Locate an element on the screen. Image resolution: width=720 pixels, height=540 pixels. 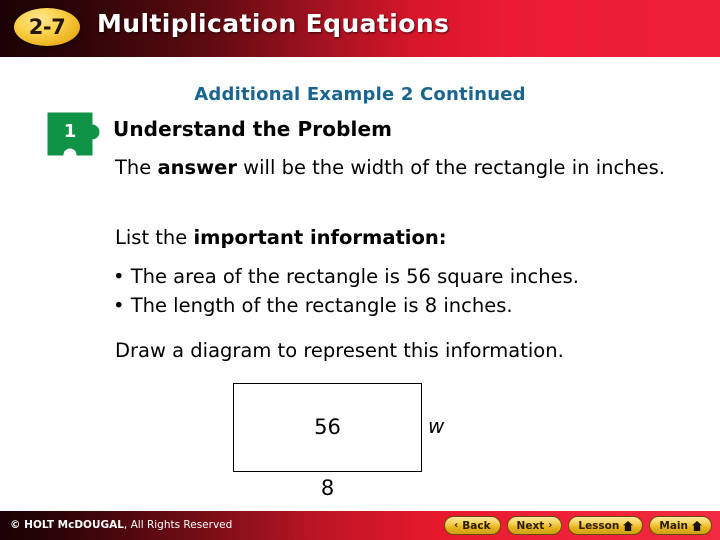
back-button: ‹ Back is located at coordinates (472, 525).